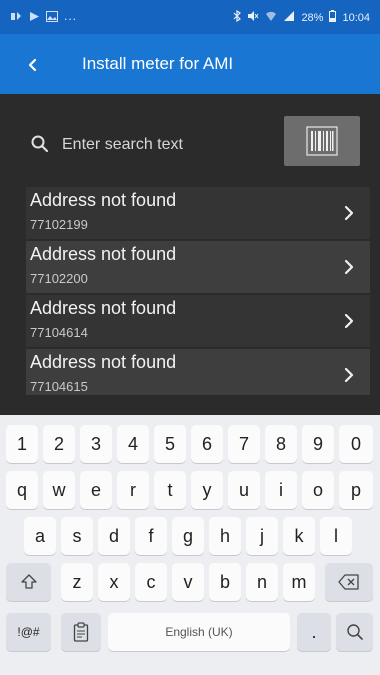 The height and width of the screenshot is (675, 380). What do you see at coordinates (356, 490) in the screenshot?
I see `key-p: p` at bounding box center [356, 490].